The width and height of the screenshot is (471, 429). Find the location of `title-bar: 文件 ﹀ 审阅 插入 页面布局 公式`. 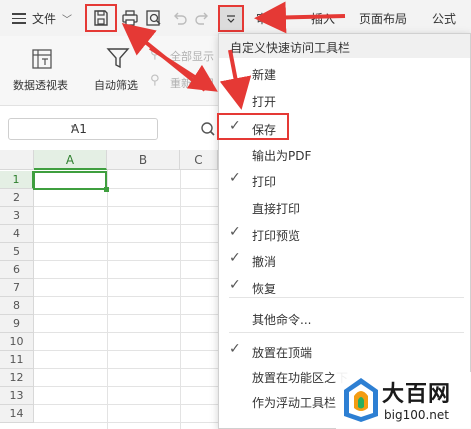

title-bar: 文件 ﹀ 审阅 插入 页面布局 公式 is located at coordinates (235, 18).